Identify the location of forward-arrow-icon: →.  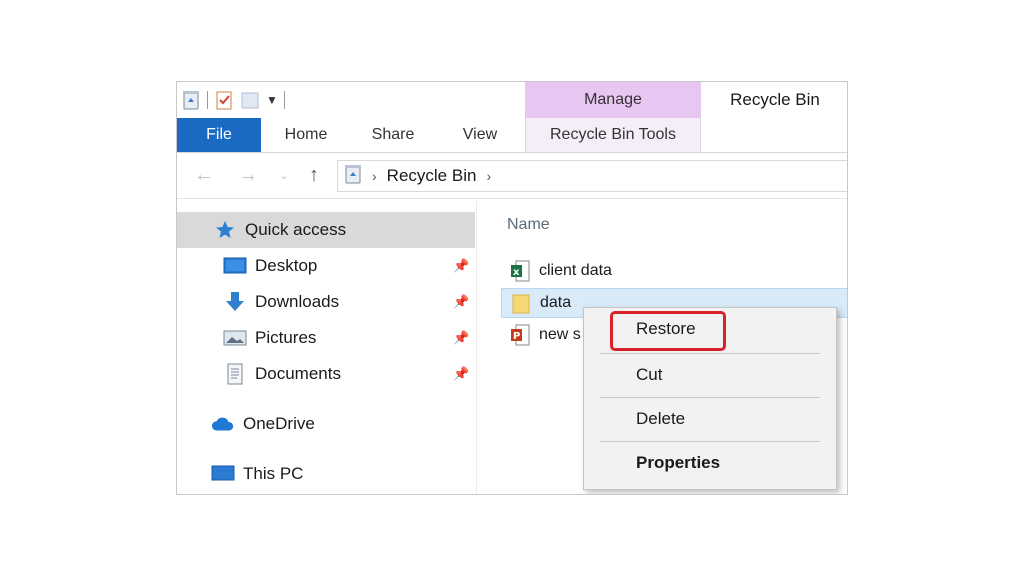
(248, 175).